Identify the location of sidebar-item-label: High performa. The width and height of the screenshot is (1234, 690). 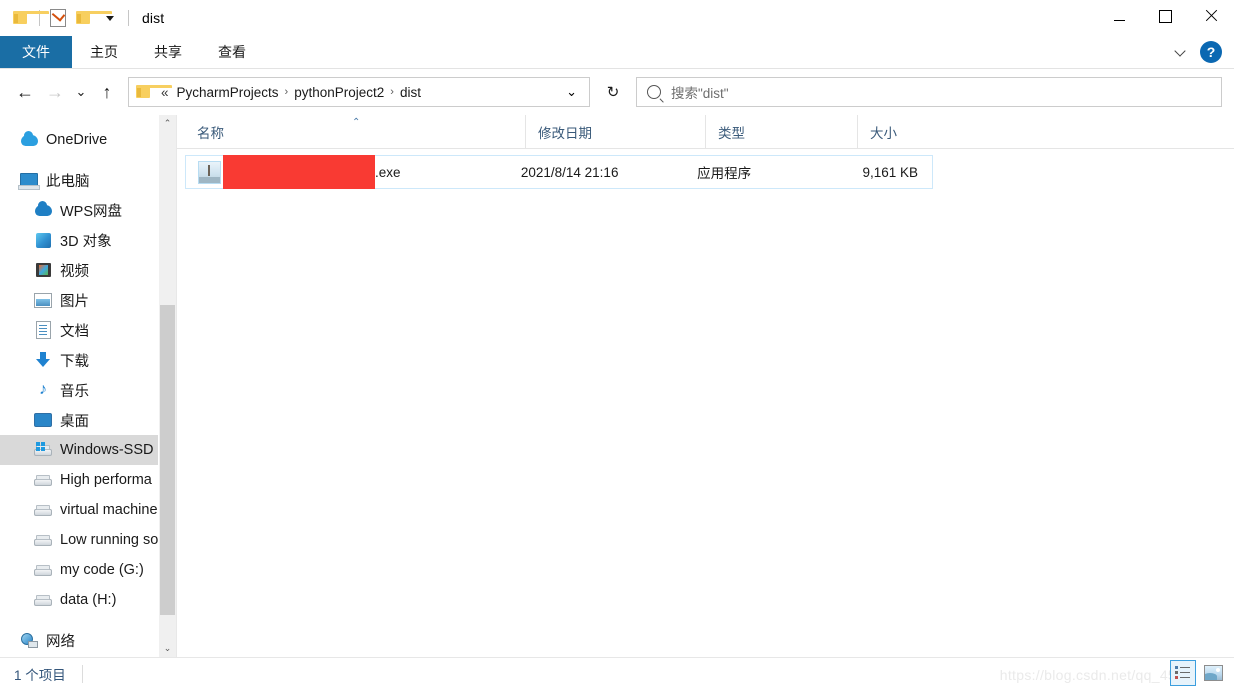
(106, 480).